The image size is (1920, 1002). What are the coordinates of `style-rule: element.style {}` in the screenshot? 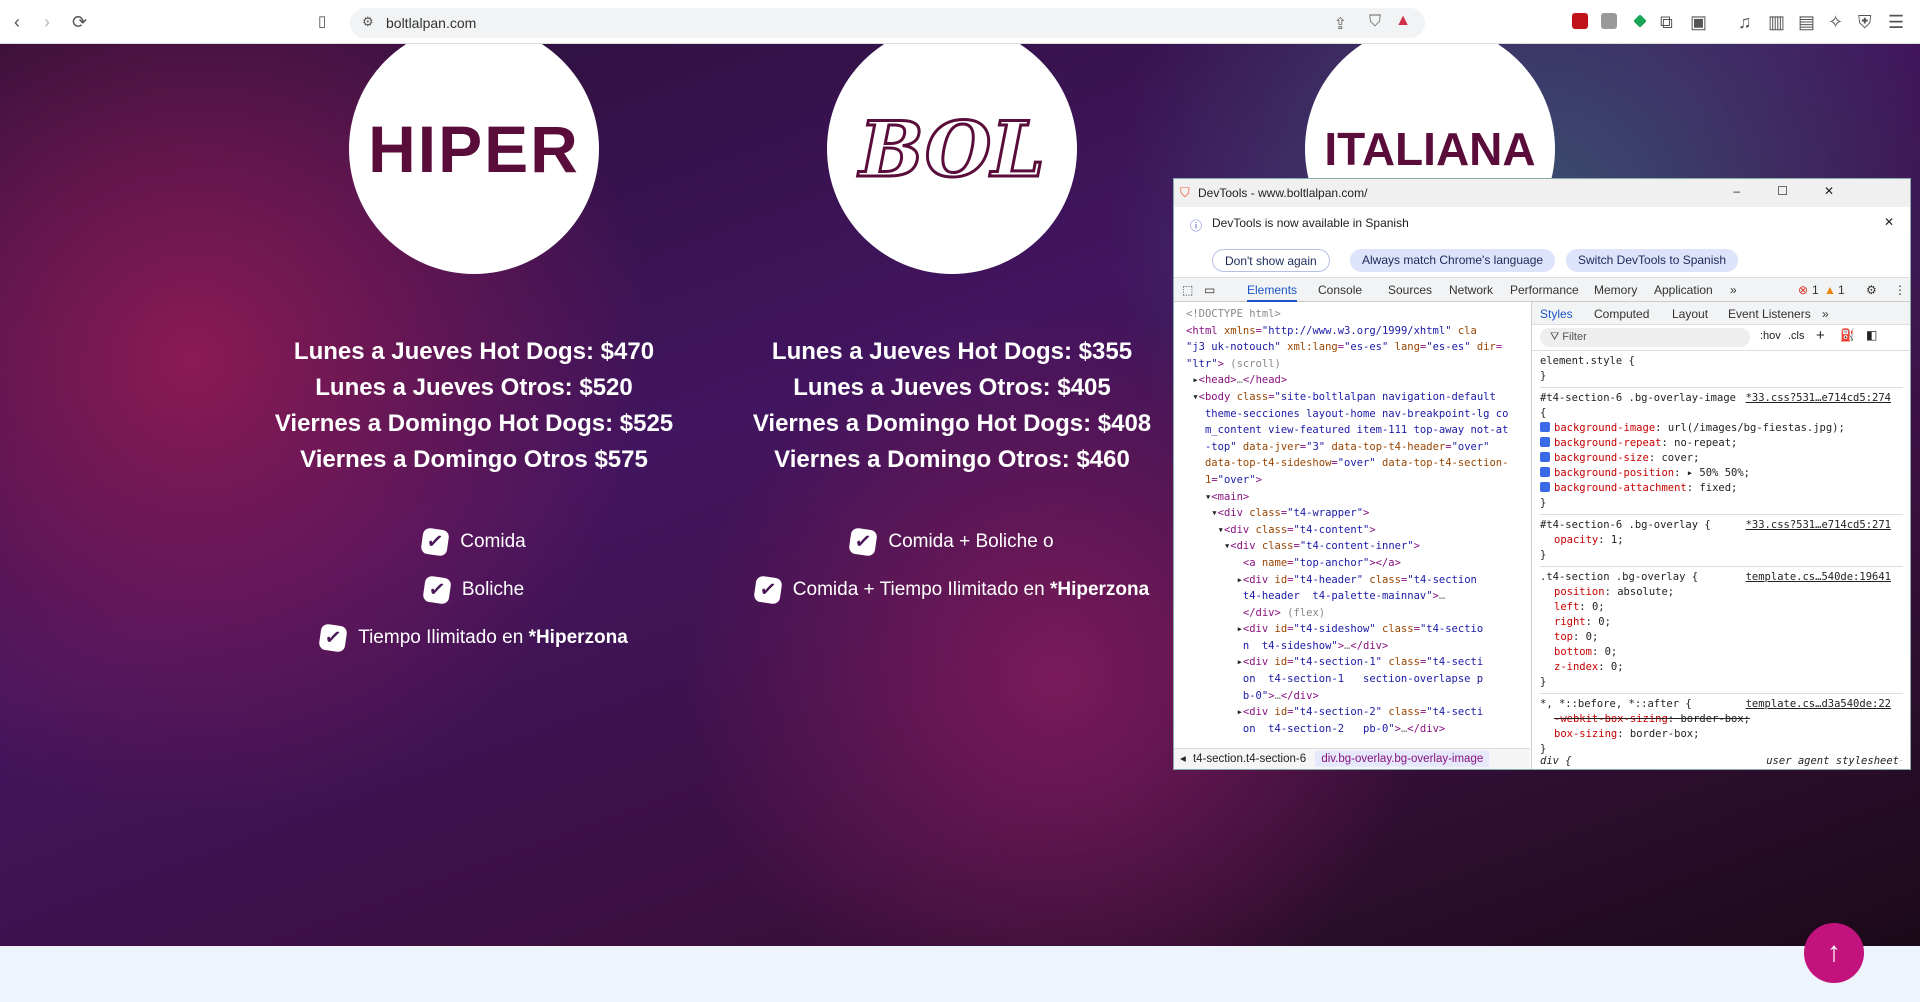 It's located at (1721, 369).